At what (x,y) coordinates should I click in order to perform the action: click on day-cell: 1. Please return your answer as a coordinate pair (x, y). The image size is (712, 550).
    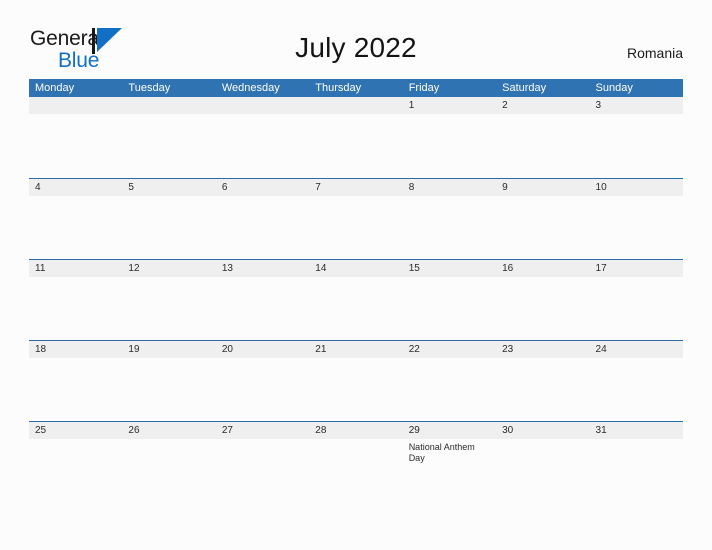
    Looking at the image, I should click on (449, 105).